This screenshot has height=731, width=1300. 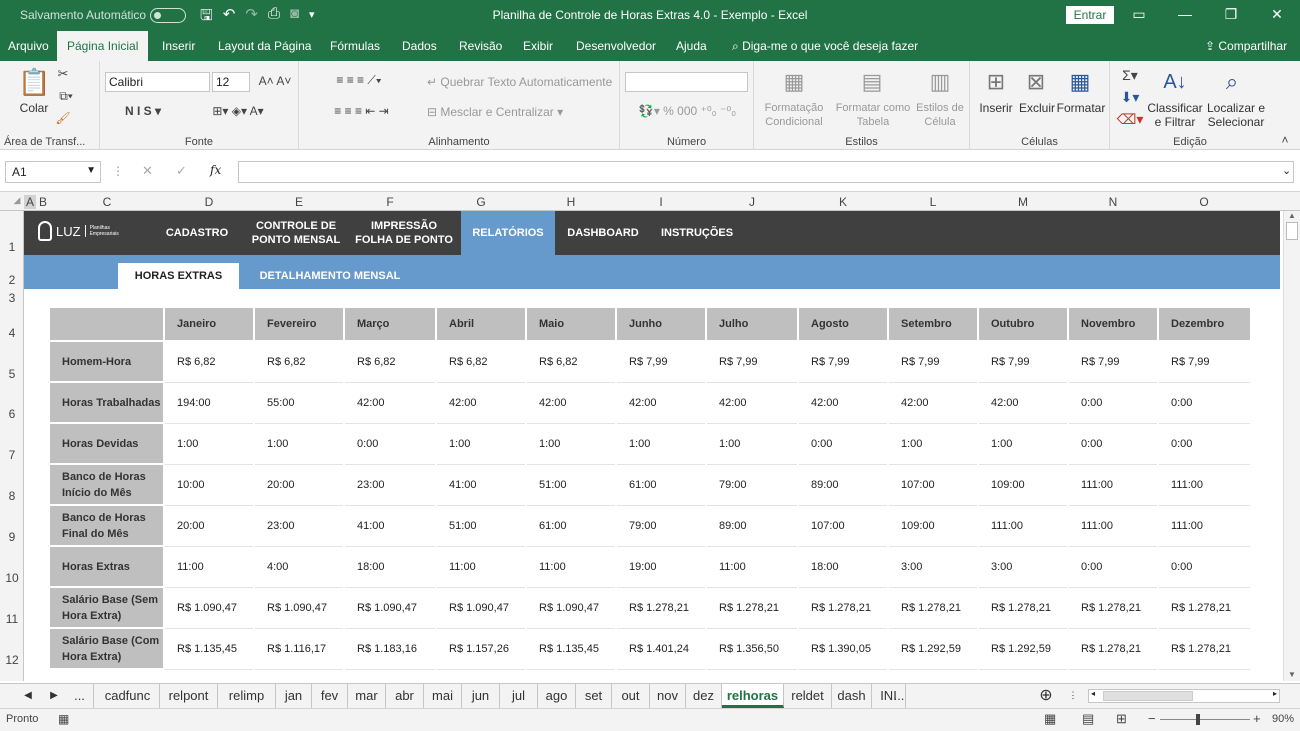 I want to click on tab-layout: Layout da Página, so click(x=264, y=46).